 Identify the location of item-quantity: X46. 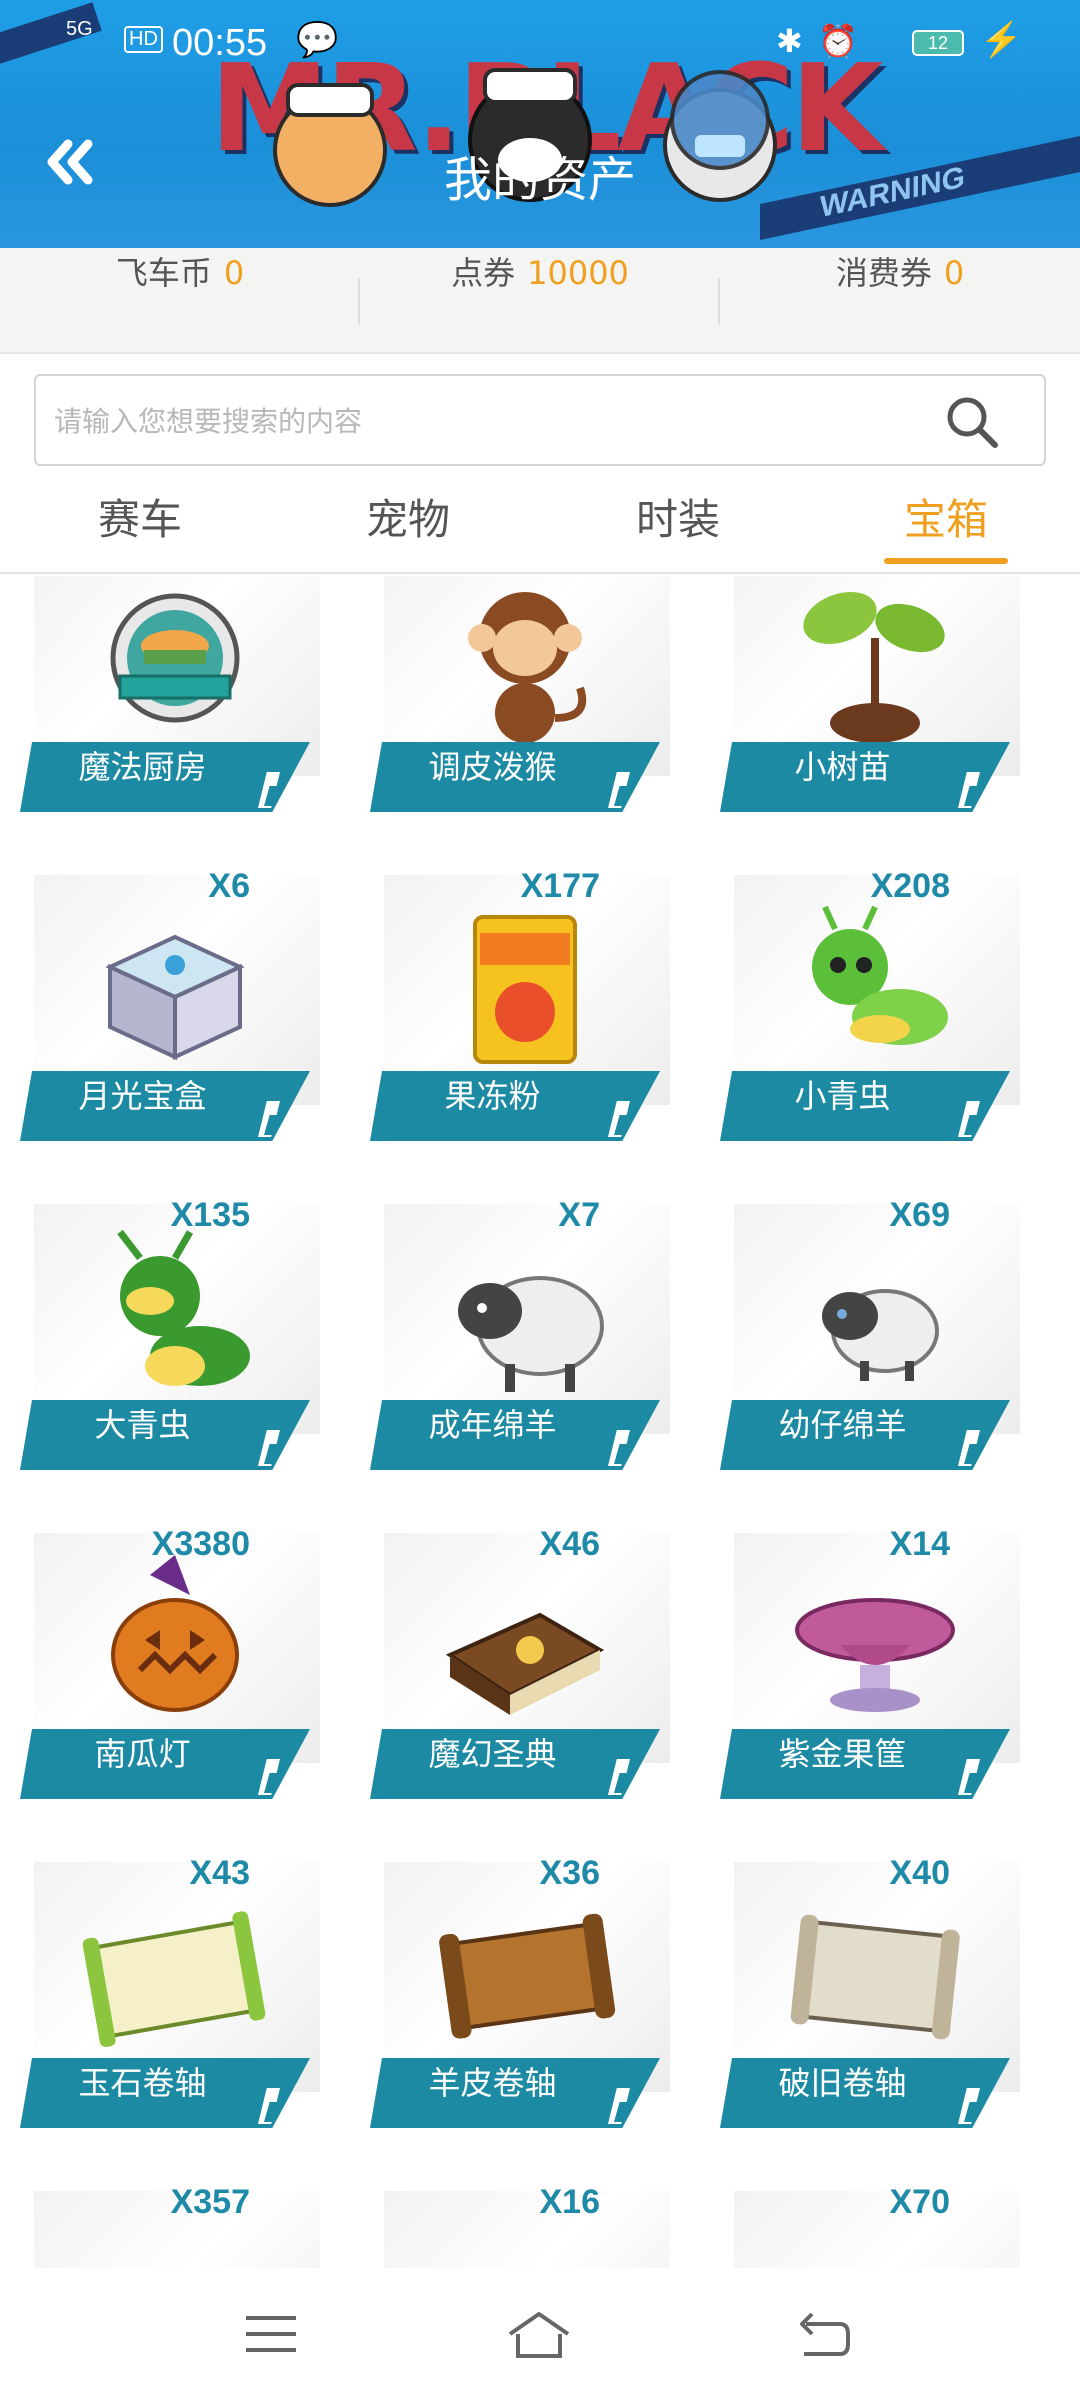
(570, 1544).